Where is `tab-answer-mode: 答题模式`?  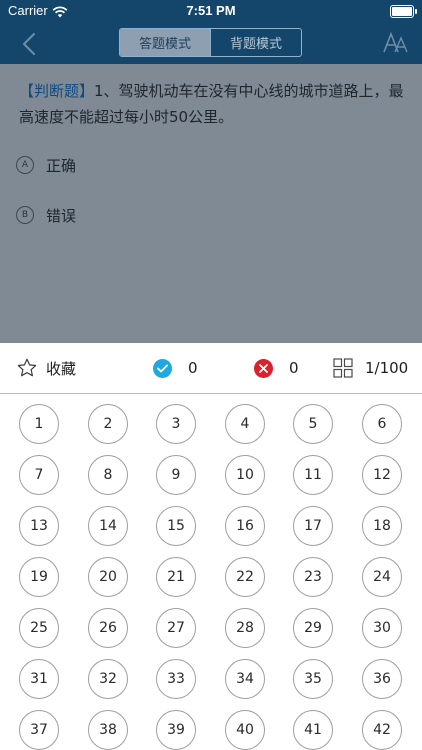 tab-answer-mode: 答题模式 is located at coordinates (165, 42).